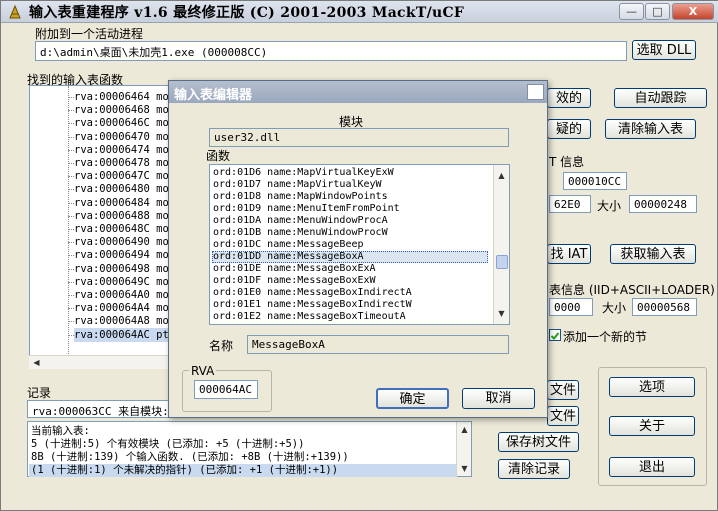  What do you see at coordinates (123, 163) in the screenshot?
I see `tree-row: rva:00006478 mod` at bounding box center [123, 163].